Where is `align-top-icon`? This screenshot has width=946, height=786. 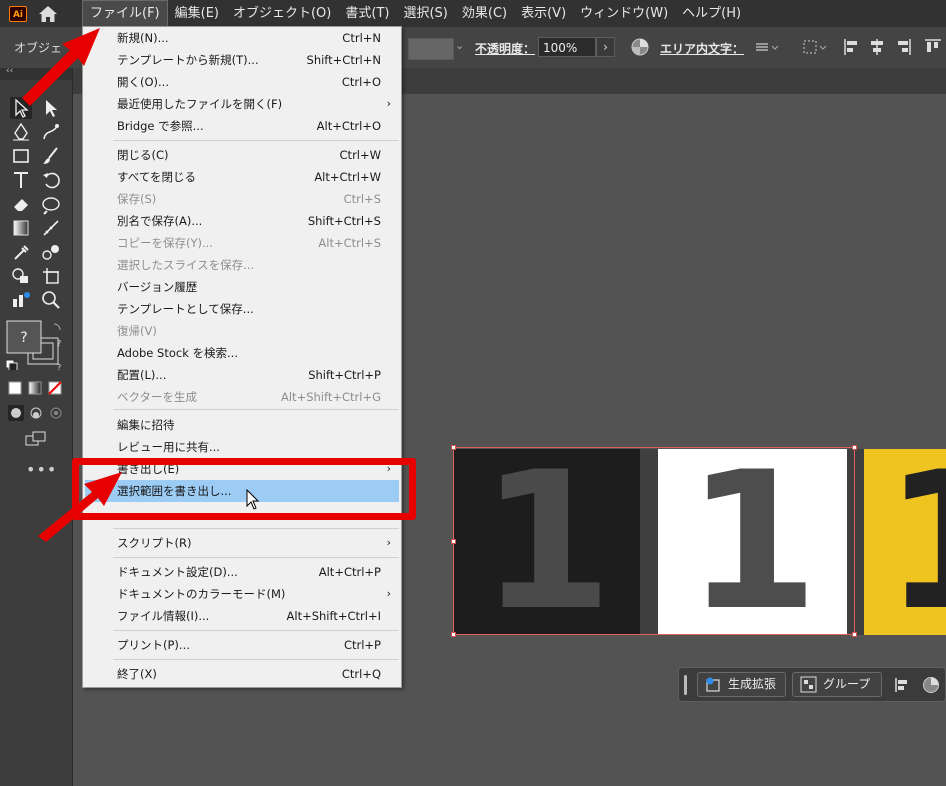 align-top-icon is located at coordinates (933, 47).